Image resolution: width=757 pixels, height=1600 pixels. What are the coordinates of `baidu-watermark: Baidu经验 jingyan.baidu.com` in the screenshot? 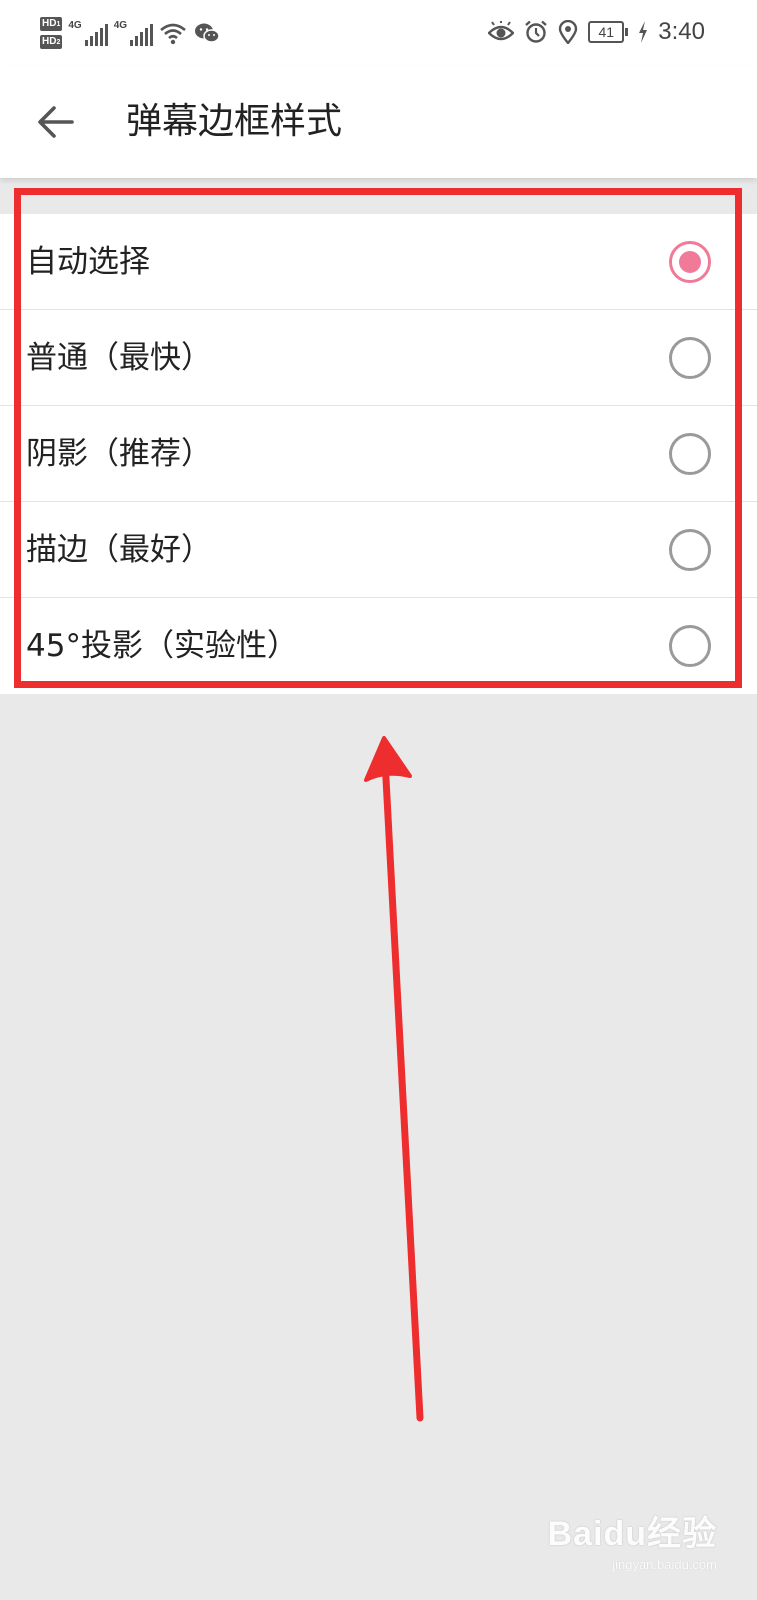 It's located at (632, 1539).